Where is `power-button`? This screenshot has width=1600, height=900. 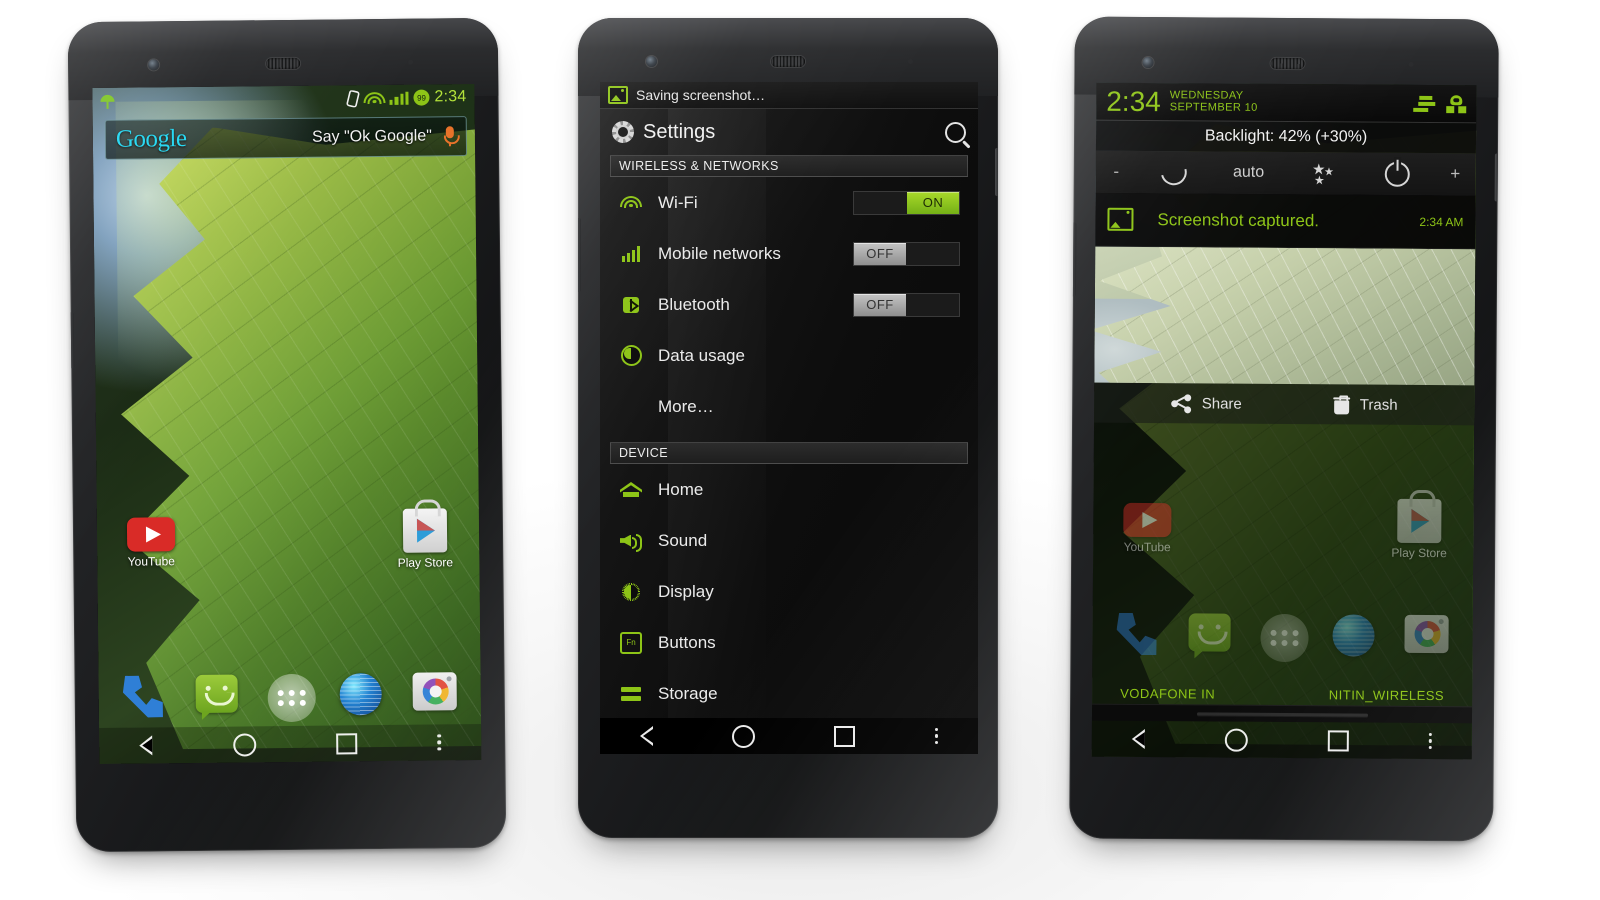 power-button is located at coordinates (996, 172).